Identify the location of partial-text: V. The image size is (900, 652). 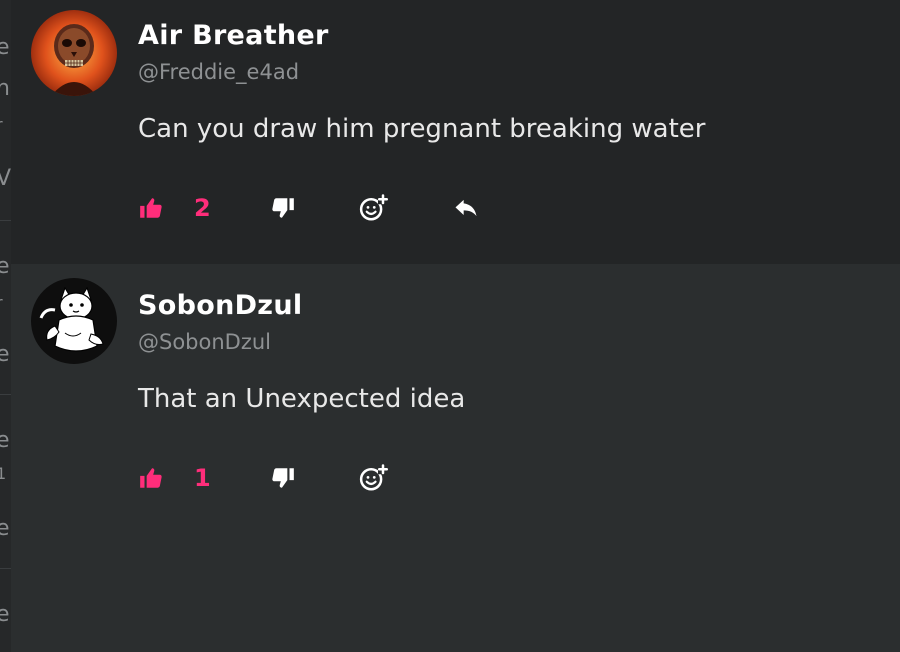
(5, 179).